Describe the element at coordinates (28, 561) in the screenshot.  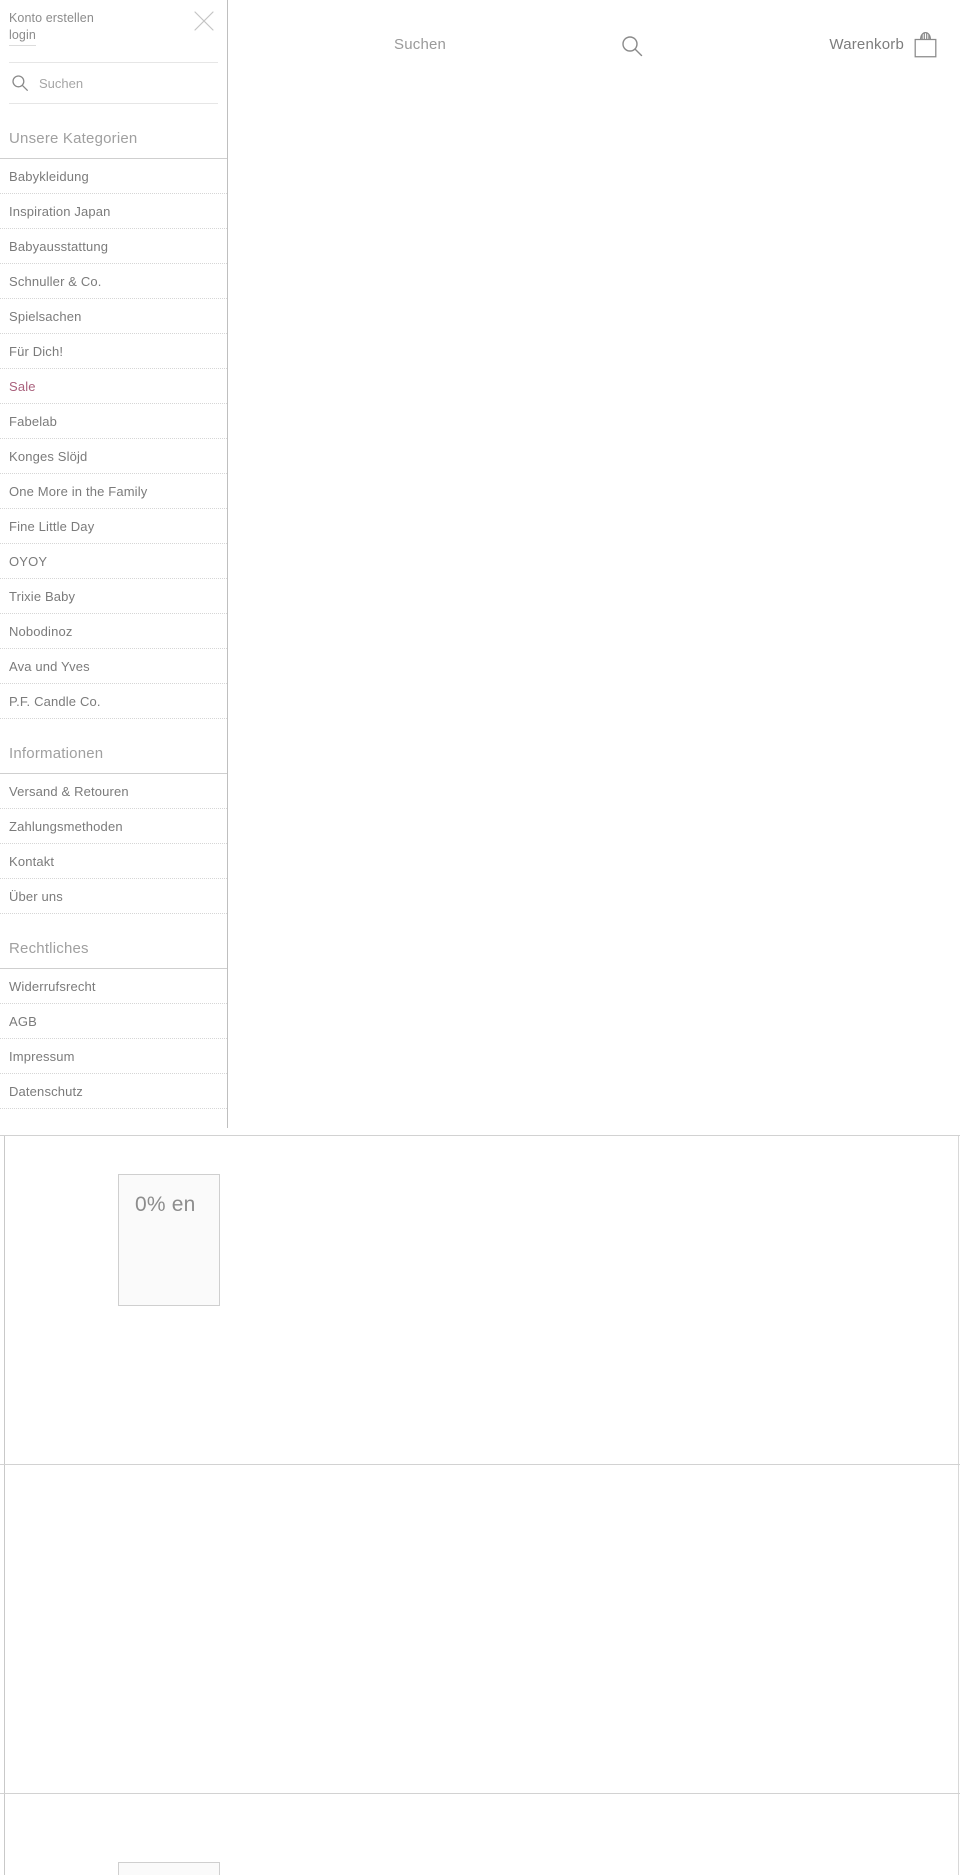
I see `sidebar-item-label: OYOY` at that location.